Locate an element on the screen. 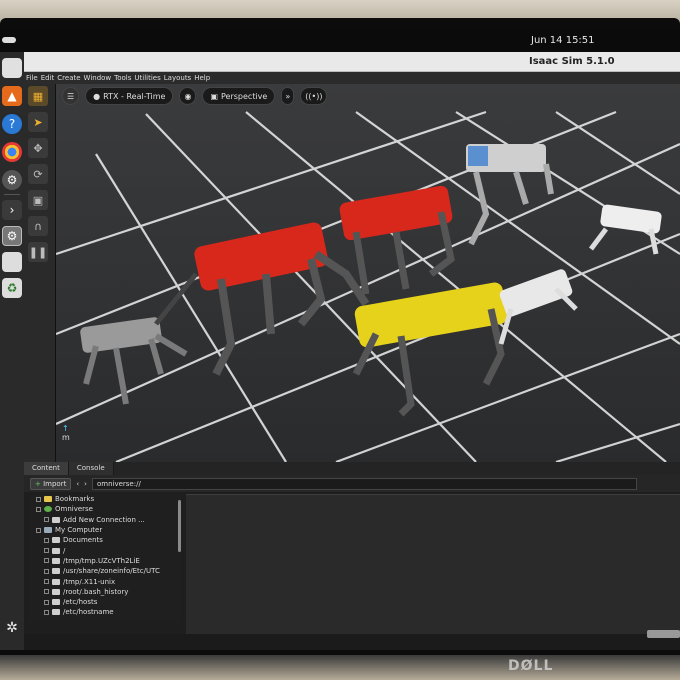  visibility-eye-icon: ◉ is located at coordinates (188, 96).